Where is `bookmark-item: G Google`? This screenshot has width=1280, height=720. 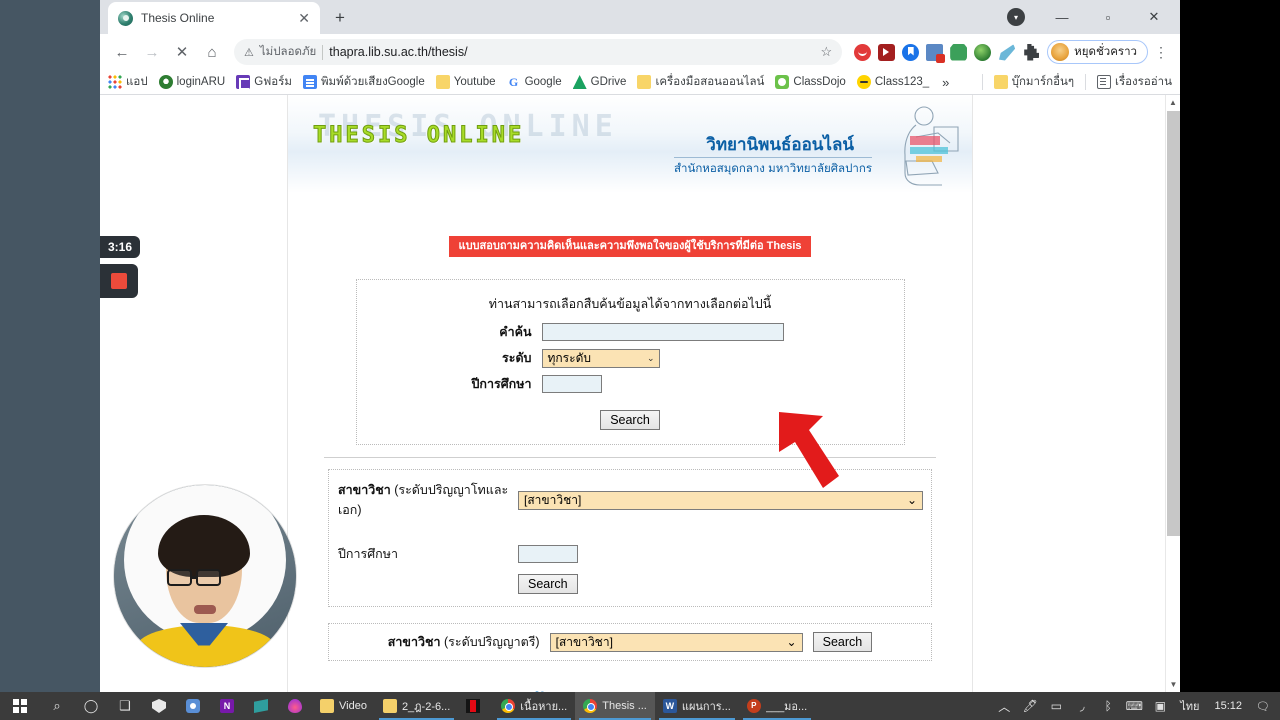 bookmark-item: G Google is located at coordinates (534, 82).